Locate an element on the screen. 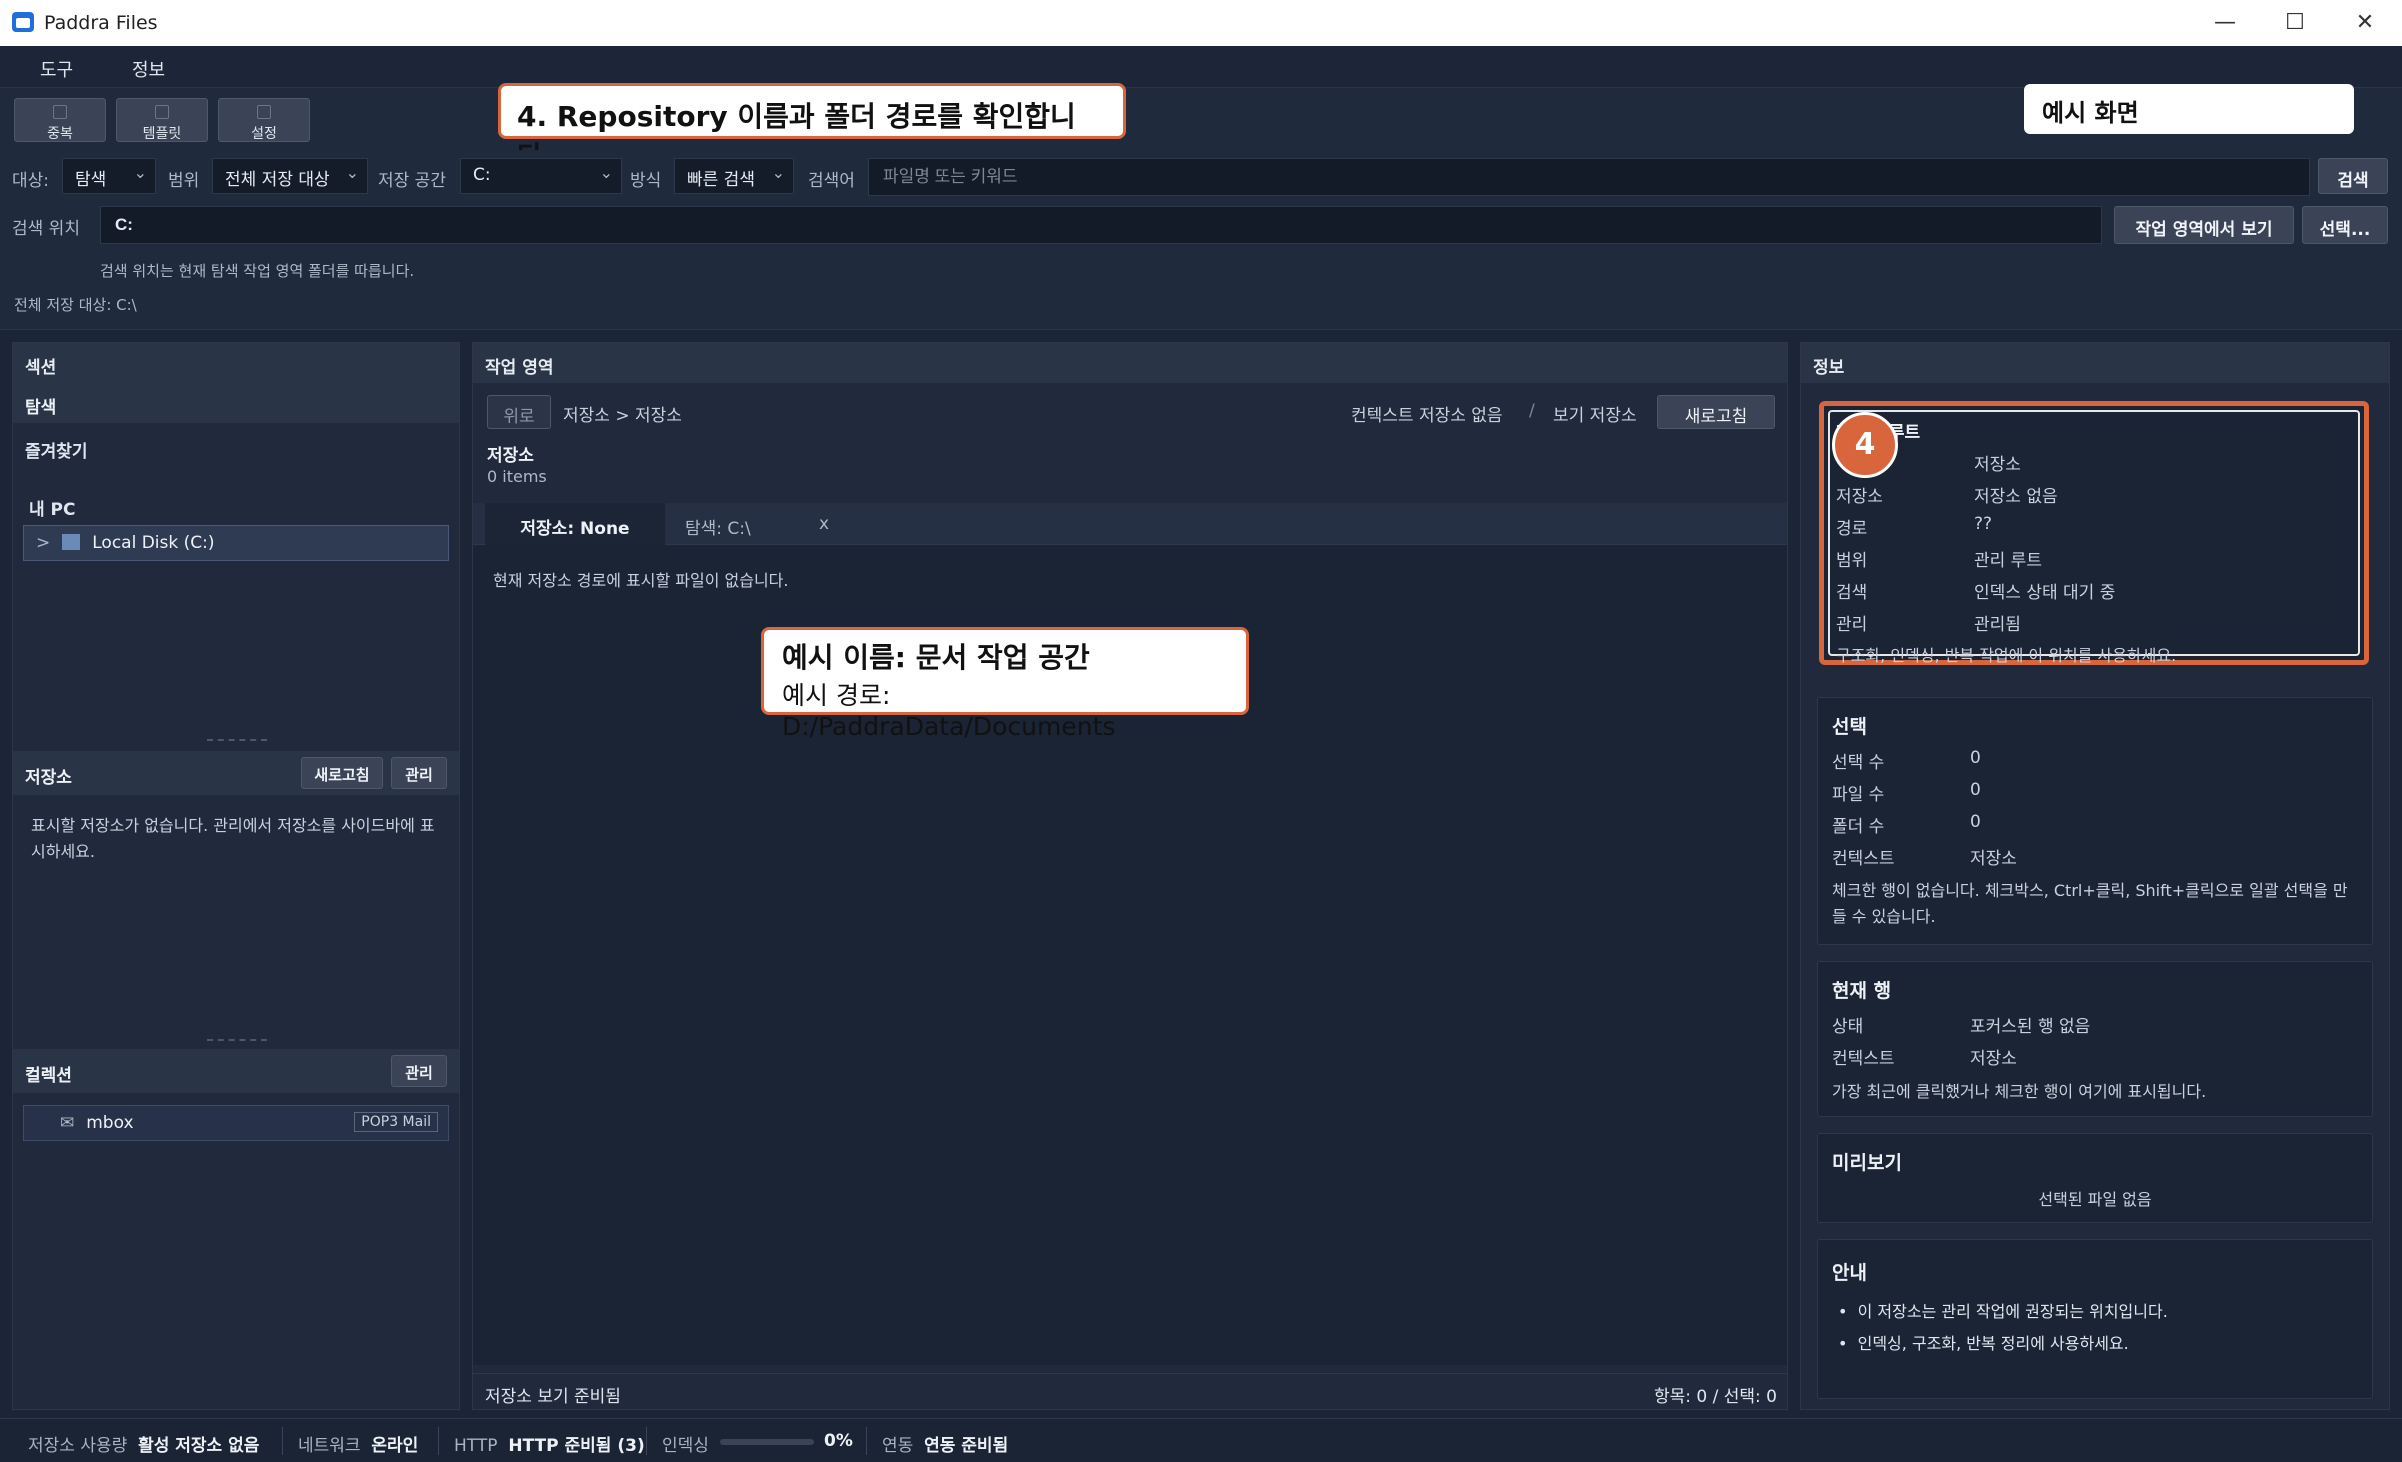  workspace-count: 0 items is located at coordinates (517, 476).